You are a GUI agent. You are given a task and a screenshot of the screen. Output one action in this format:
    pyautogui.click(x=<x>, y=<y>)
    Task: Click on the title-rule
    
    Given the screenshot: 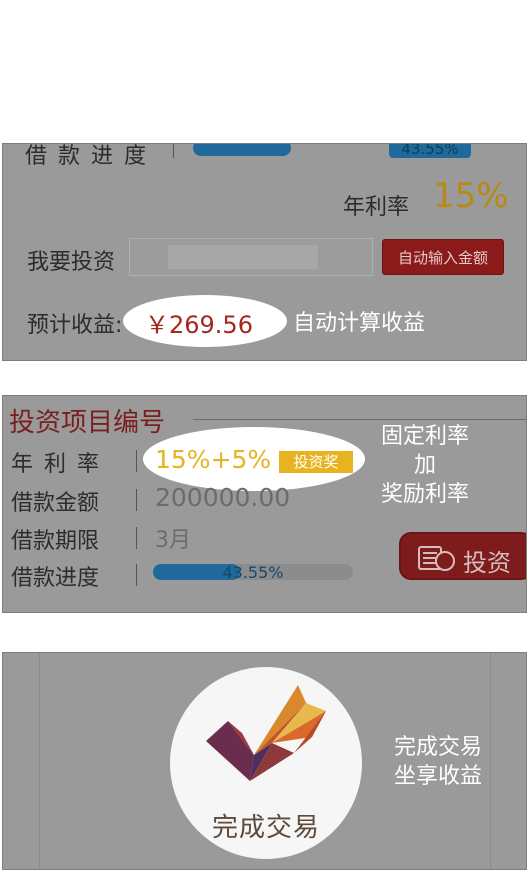 What is the action you would take?
    pyautogui.click(x=359, y=419)
    